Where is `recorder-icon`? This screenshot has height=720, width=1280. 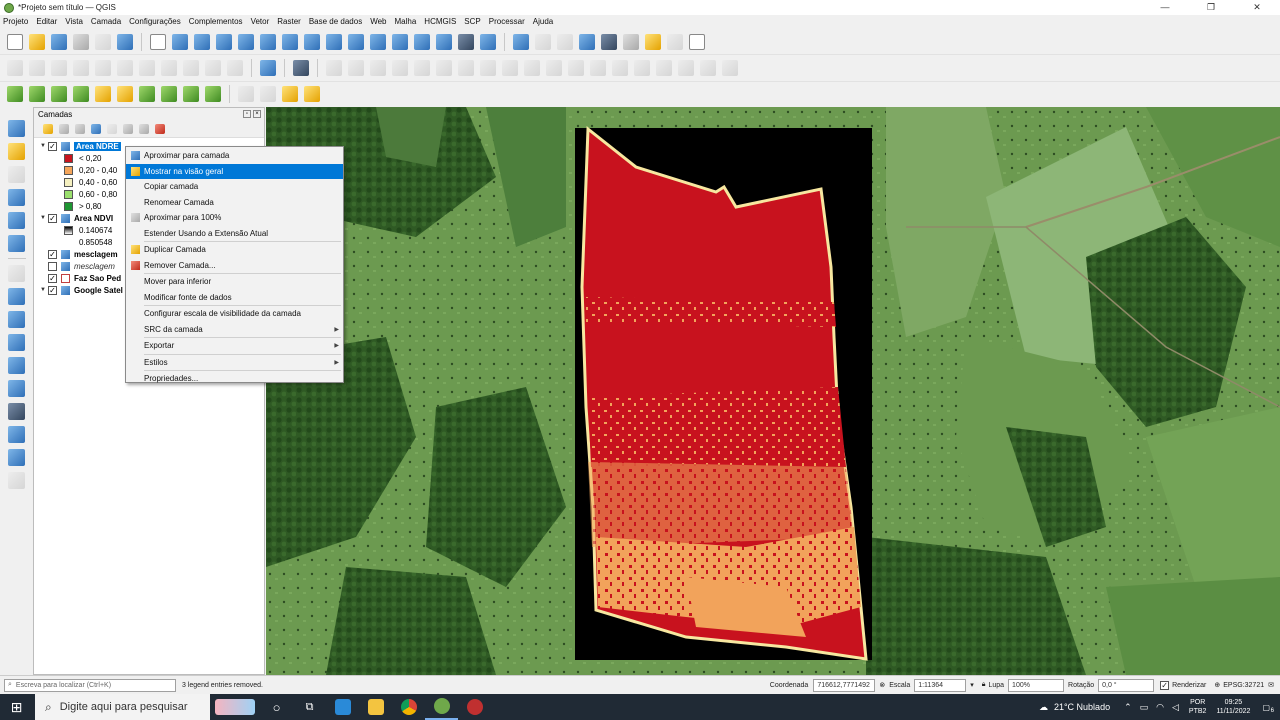
recorder-icon is located at coordinates (474, 707).